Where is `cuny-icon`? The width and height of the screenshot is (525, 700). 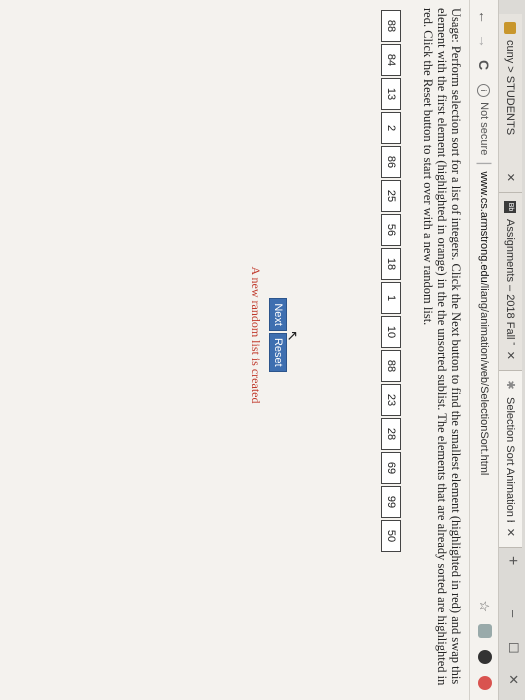
cuny-icon is located at coordinates (510, 28).